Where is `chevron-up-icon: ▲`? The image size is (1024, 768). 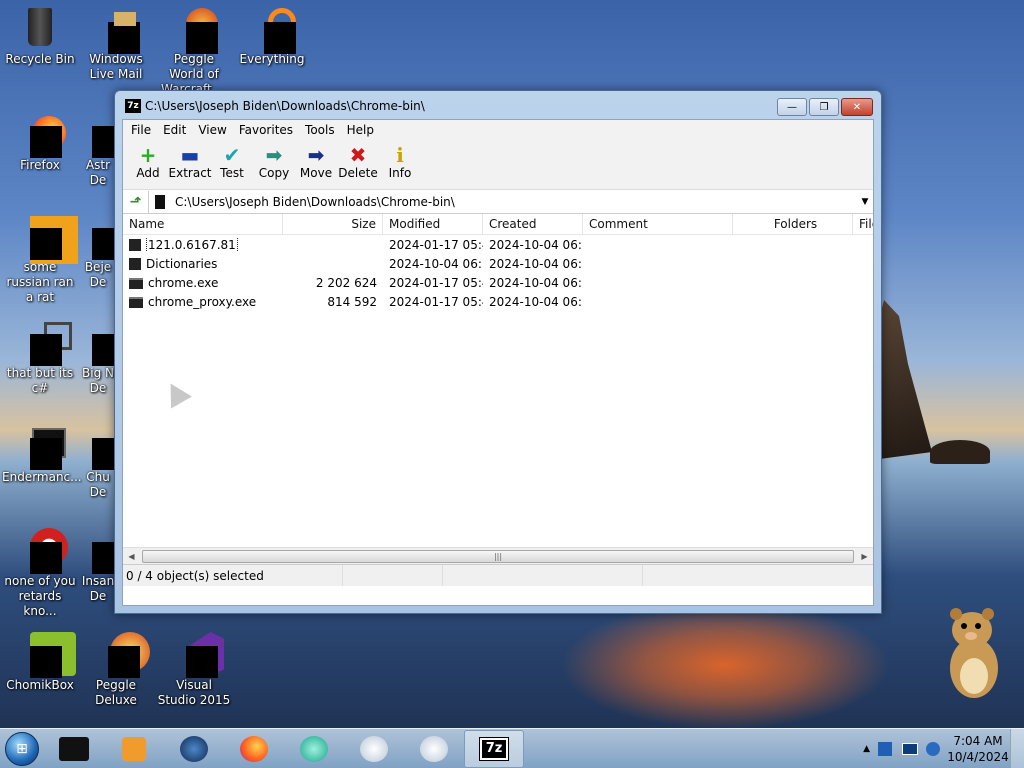
chevron-up-icon: ▲ is located at coordinates (866, 749).